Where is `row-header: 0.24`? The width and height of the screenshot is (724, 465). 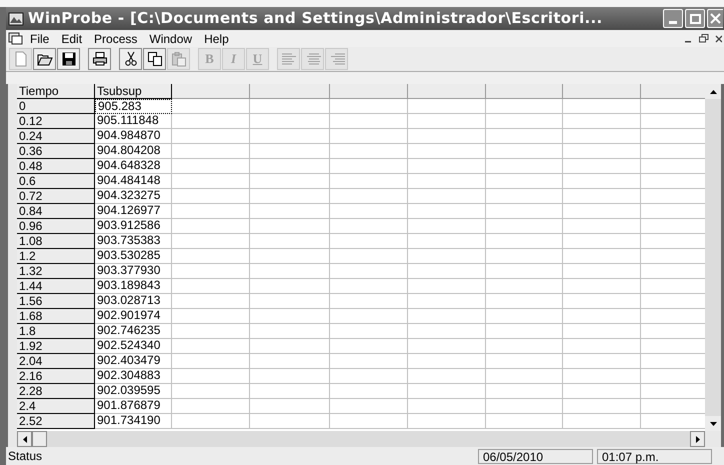
row-header: 0.24 is located at coordinates (56, 136).